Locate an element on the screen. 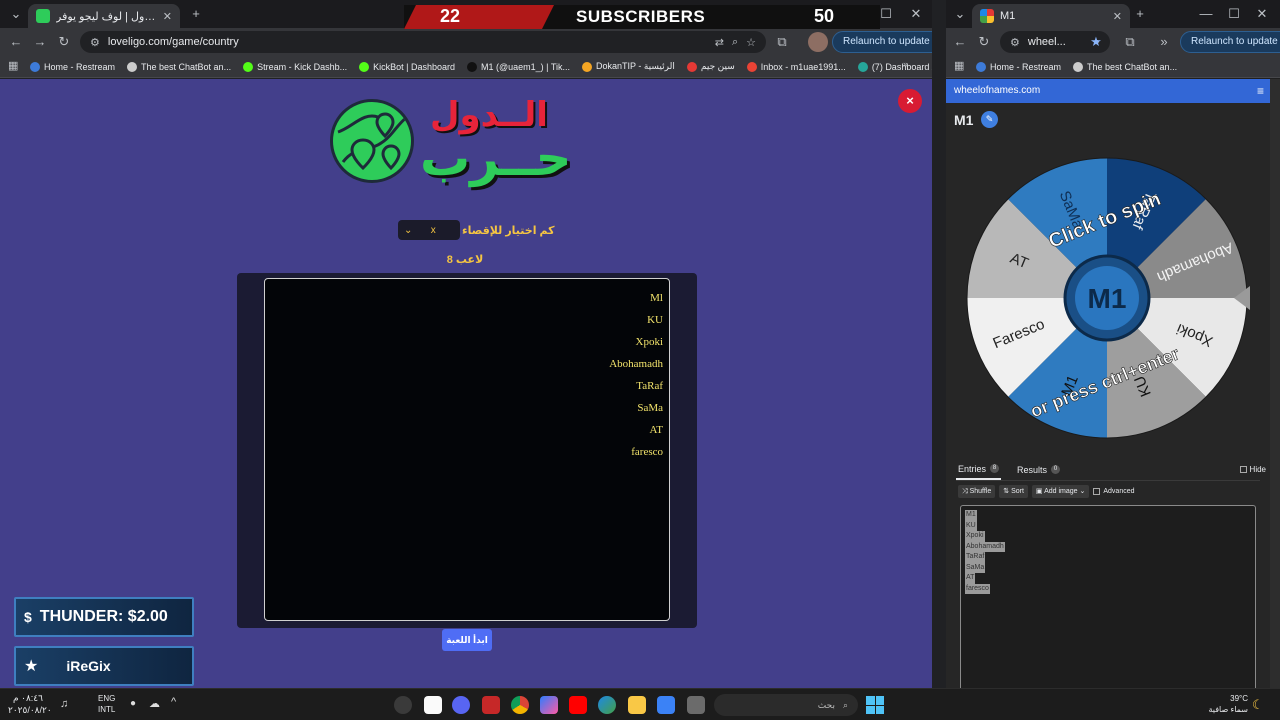 This screenshot has height=720, width=1280. tray-overflow-icon: ^ is located at coordinates (173, 702).